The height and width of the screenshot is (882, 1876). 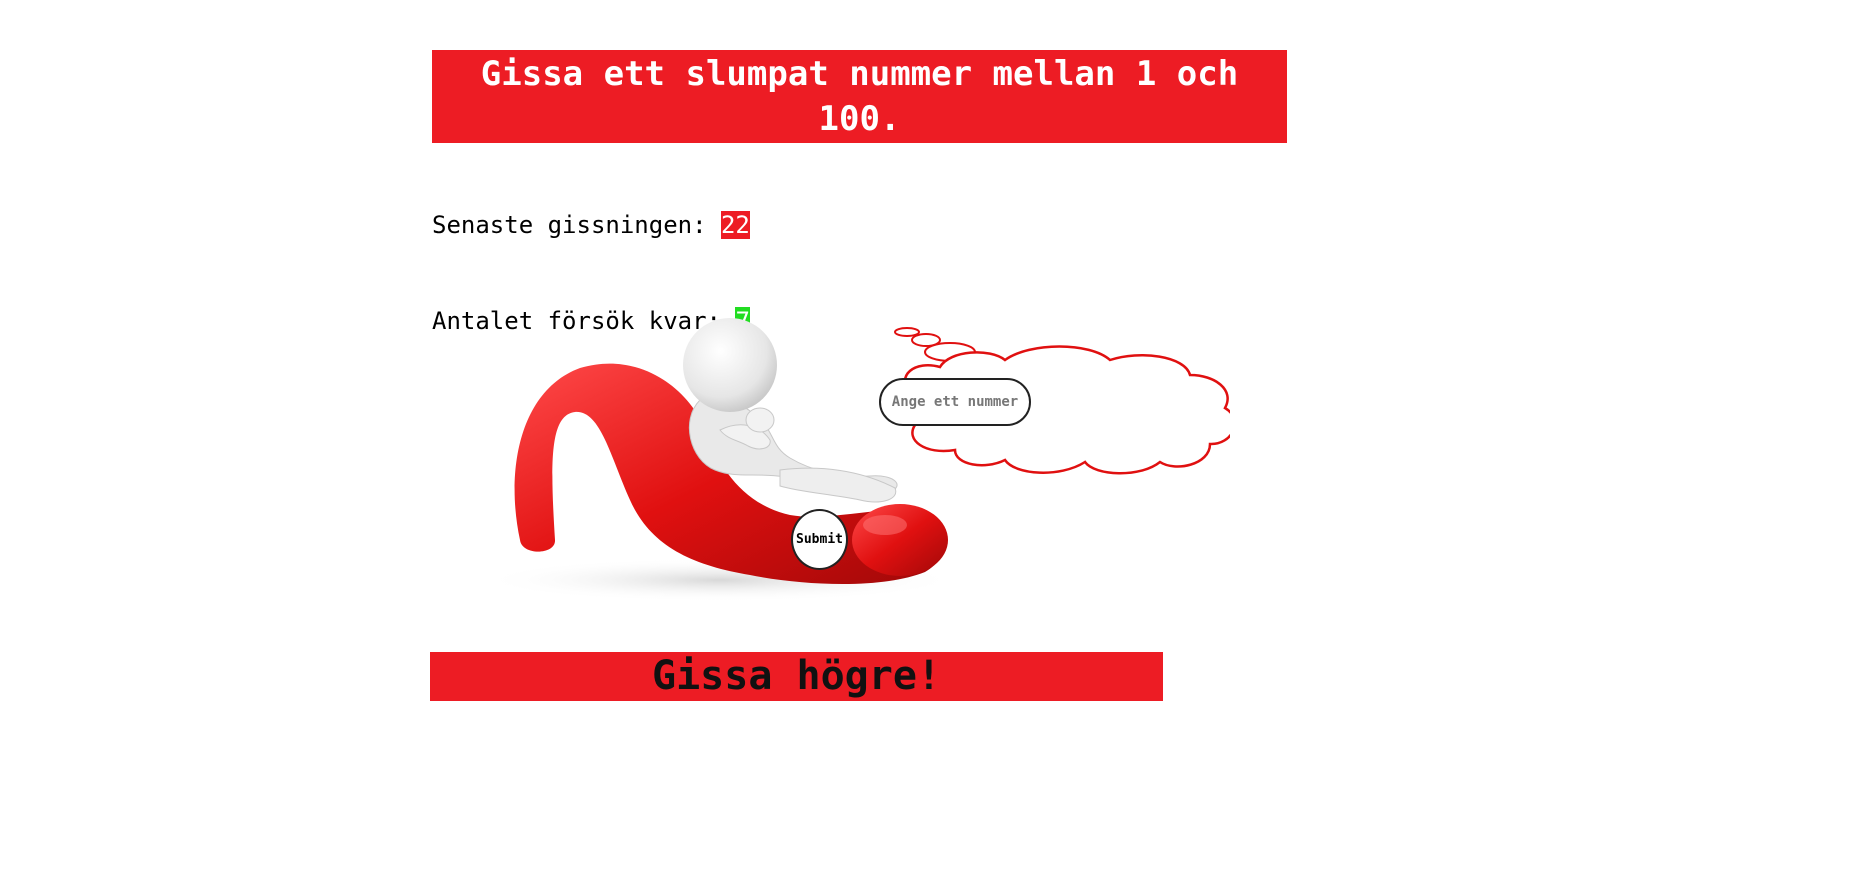 I want to click on guess-input, so click(x=955, y=402).